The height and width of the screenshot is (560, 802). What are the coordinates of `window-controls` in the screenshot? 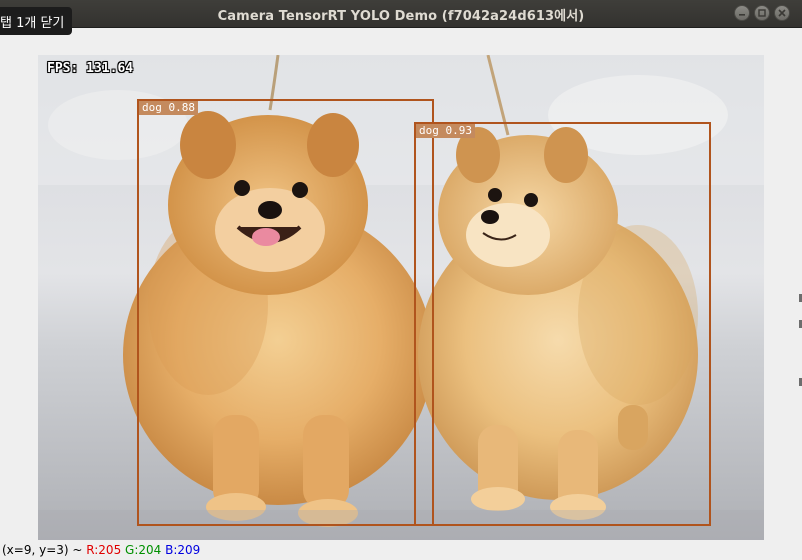 It's located at (762, 13).